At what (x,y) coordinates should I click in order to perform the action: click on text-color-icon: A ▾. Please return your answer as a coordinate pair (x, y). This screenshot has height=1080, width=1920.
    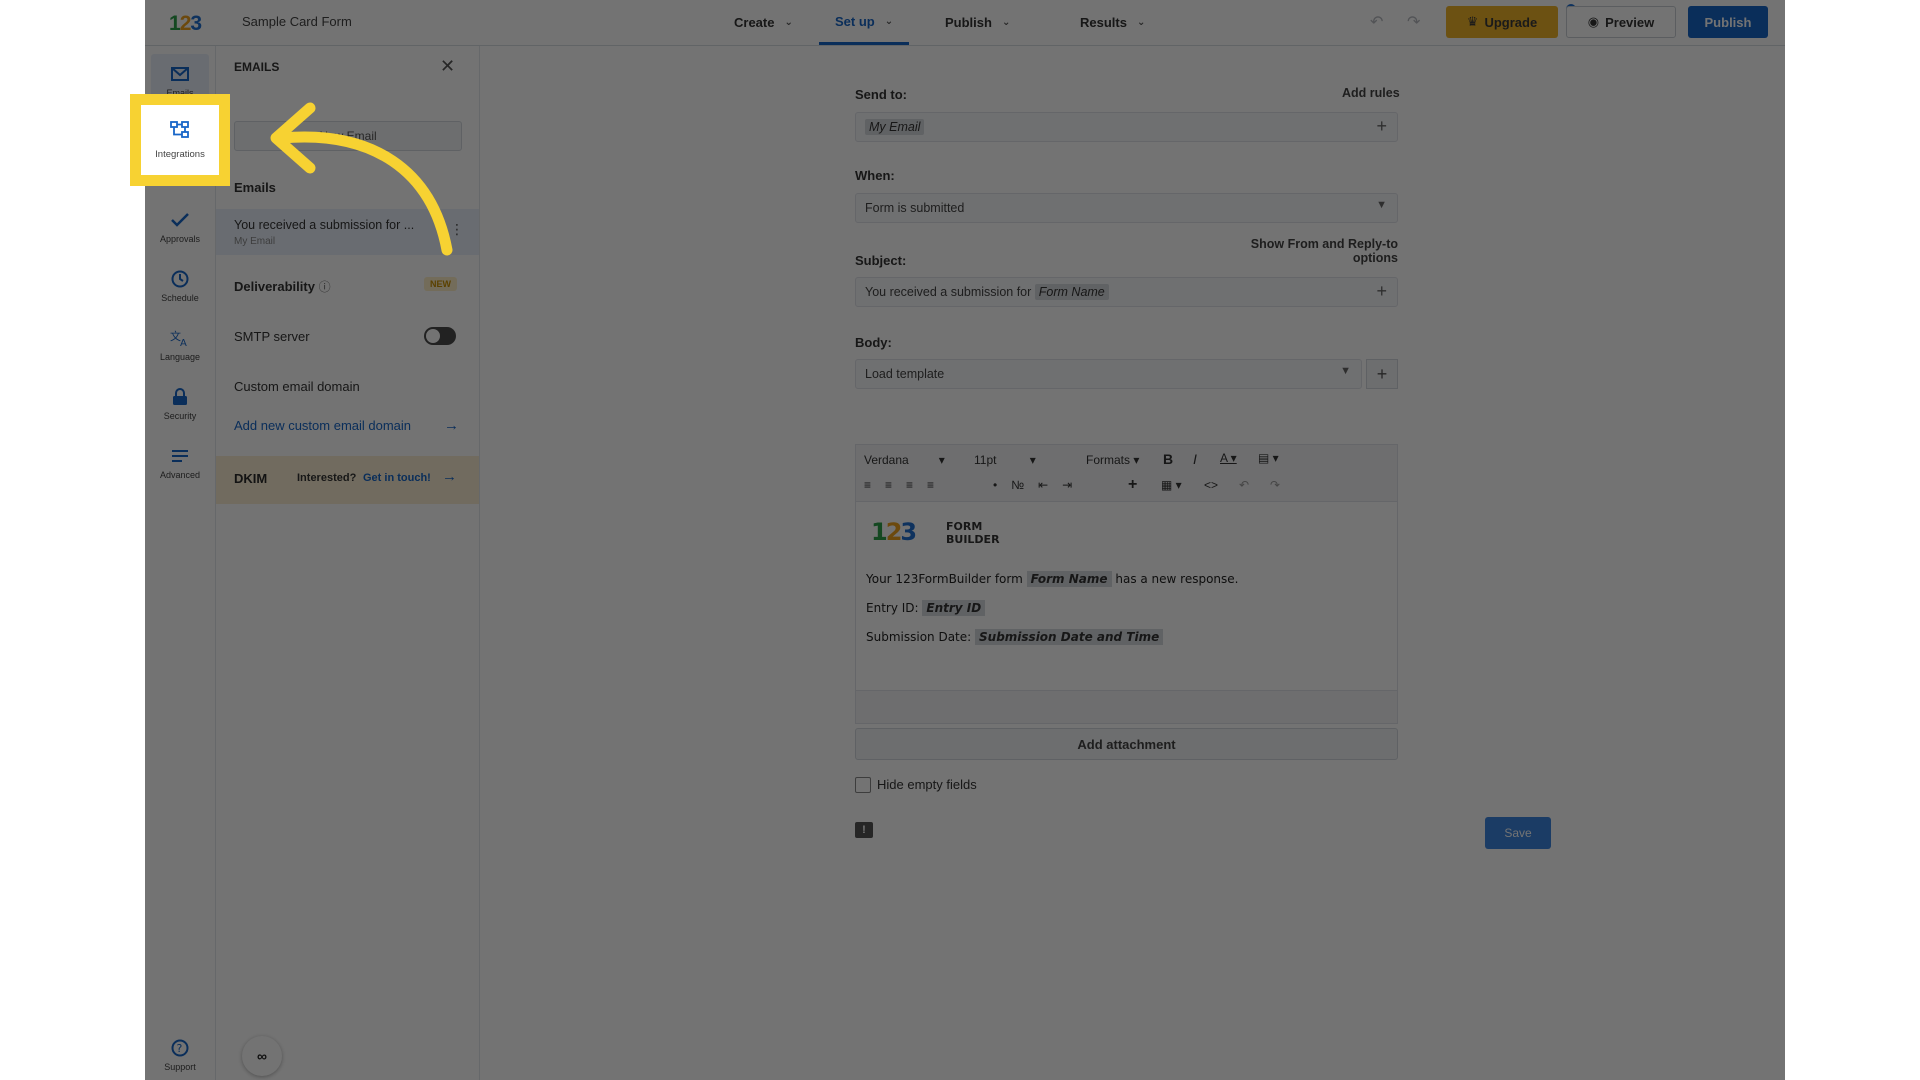
    Looking at the image, I should click on (1228, 458).